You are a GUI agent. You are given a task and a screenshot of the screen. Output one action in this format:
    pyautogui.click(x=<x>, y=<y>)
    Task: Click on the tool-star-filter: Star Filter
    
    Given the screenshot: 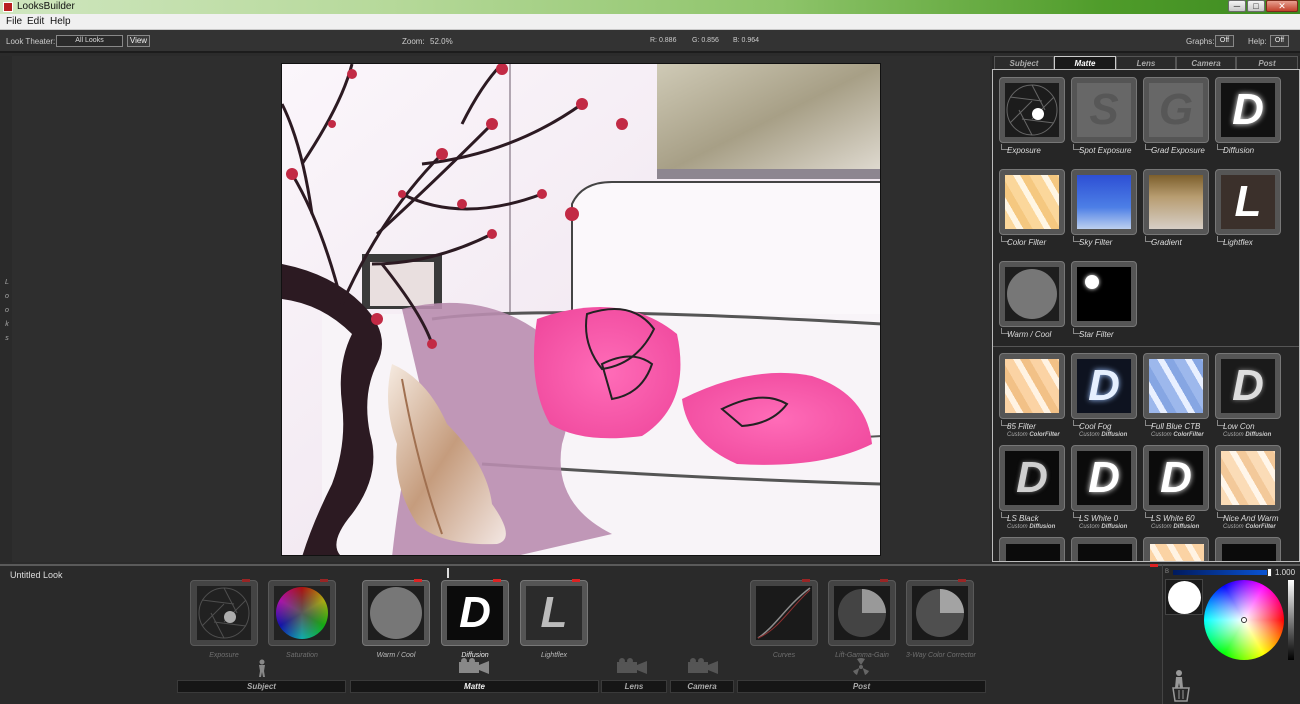 What is the action you would take?
    pyautogui.click(x=1104, y=306)
    